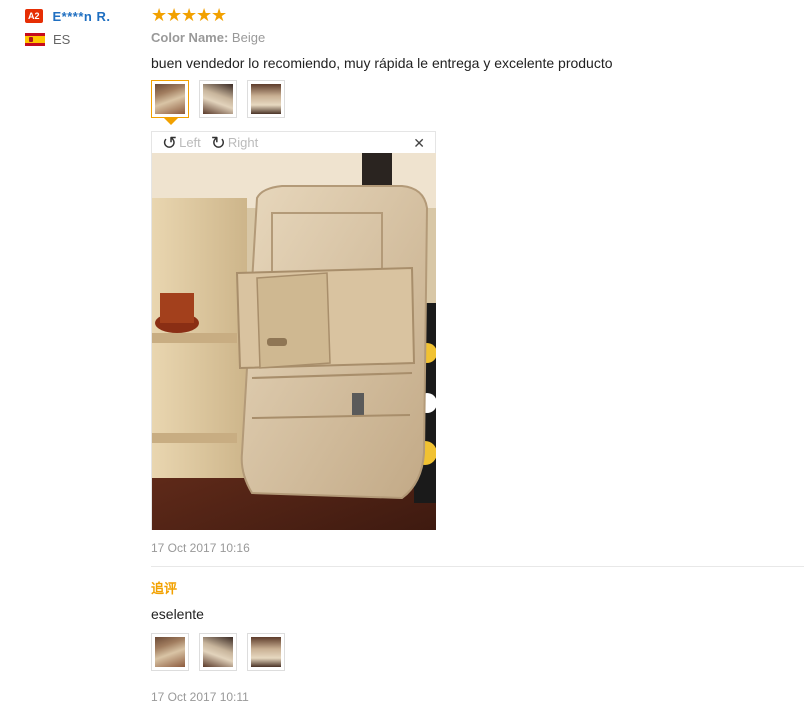 The height and width of the screenshot is (710, 804). Describe the element at coordinates (477, 566) in the screenshot. I see `divider` at that location.